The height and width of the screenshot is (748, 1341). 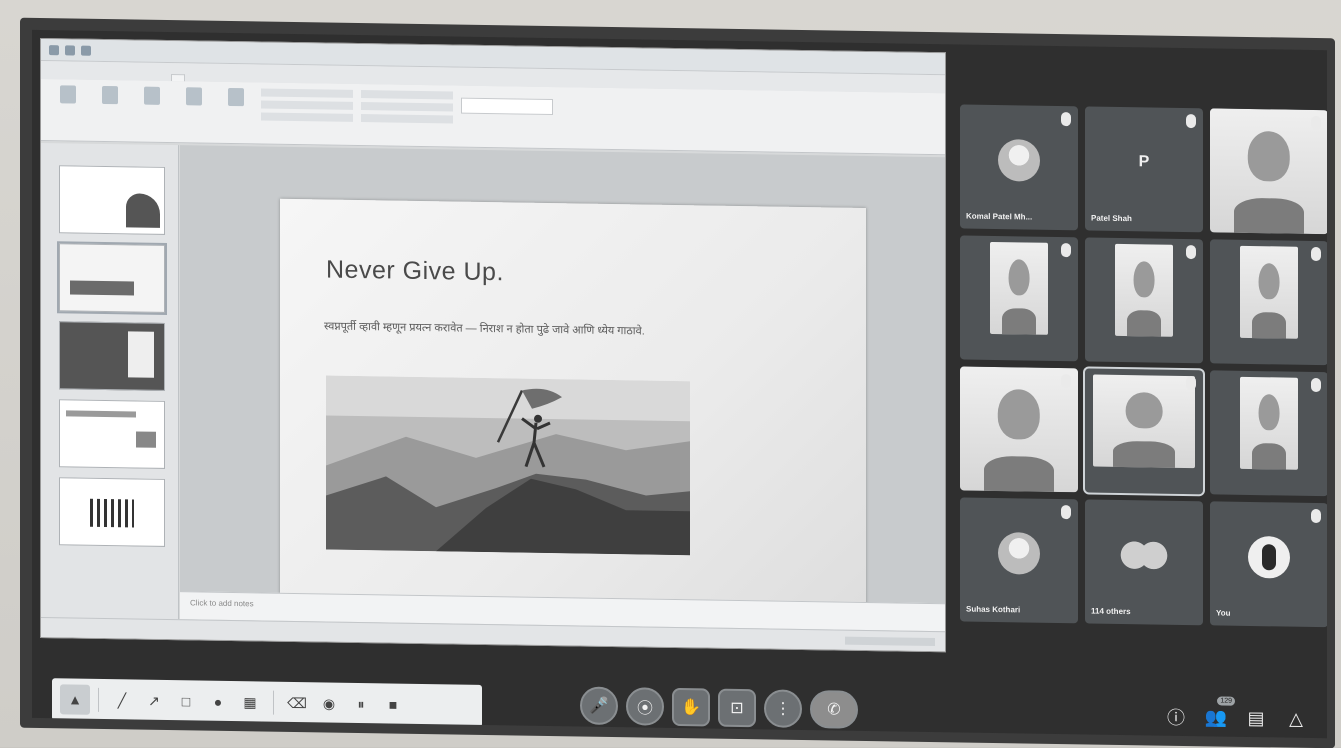 What do you see at coordinates (393, 704) in the screenshot?
I see `stop-icon: ■` at bounding box center [393, 704].